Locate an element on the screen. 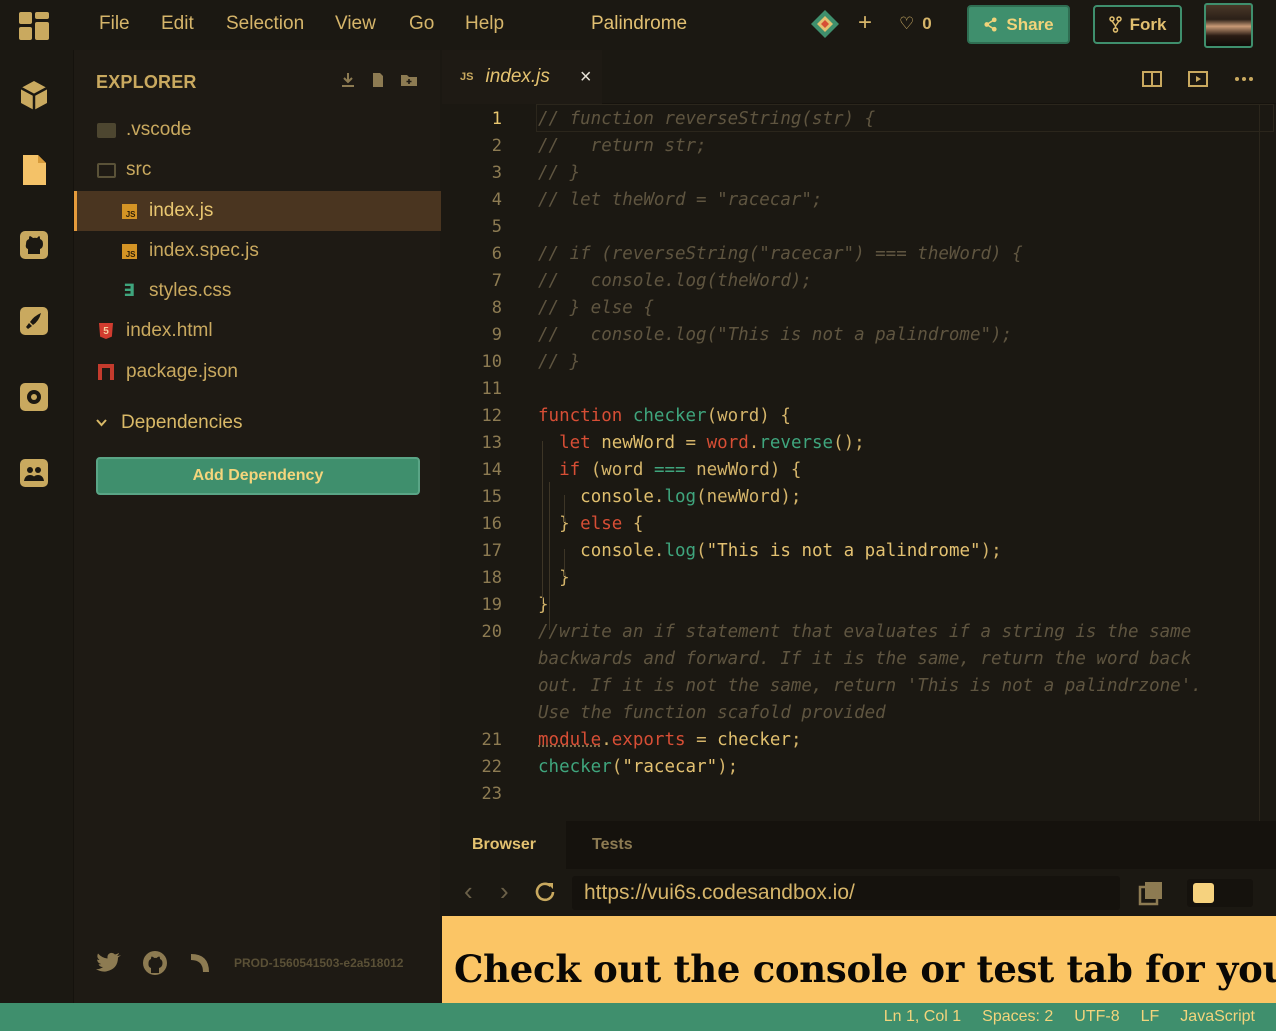 The image size is (1276, 1031). share-label: Share is located at coordinates (1030, 24).